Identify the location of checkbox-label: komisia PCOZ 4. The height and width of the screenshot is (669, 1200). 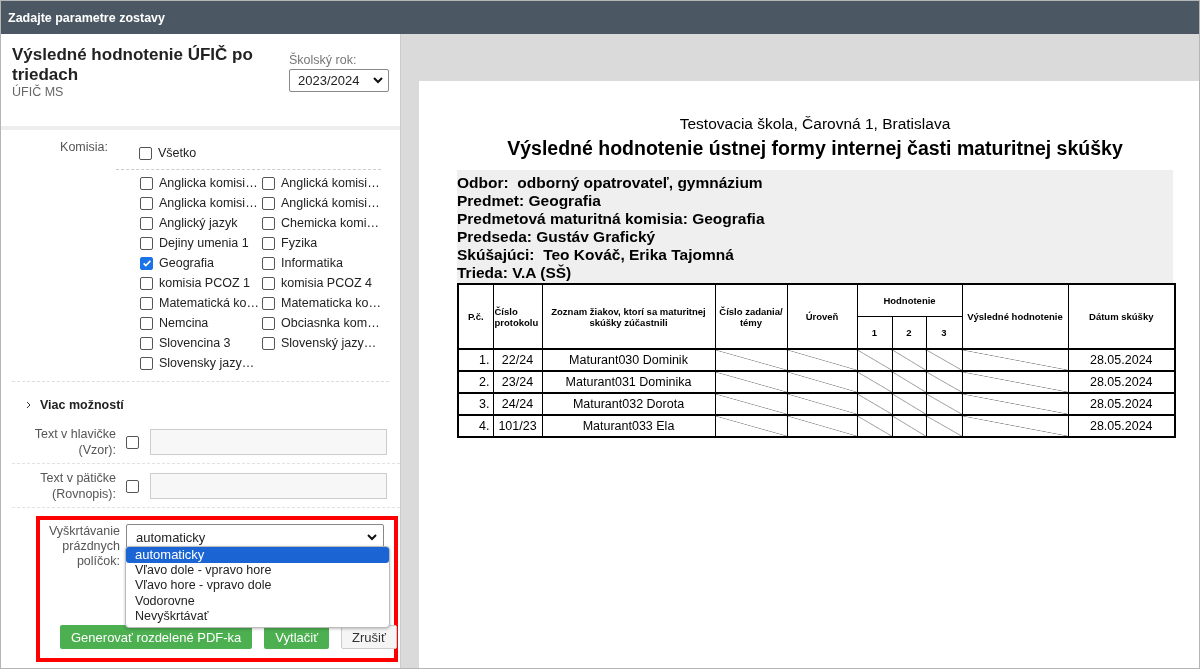
(326, 283).